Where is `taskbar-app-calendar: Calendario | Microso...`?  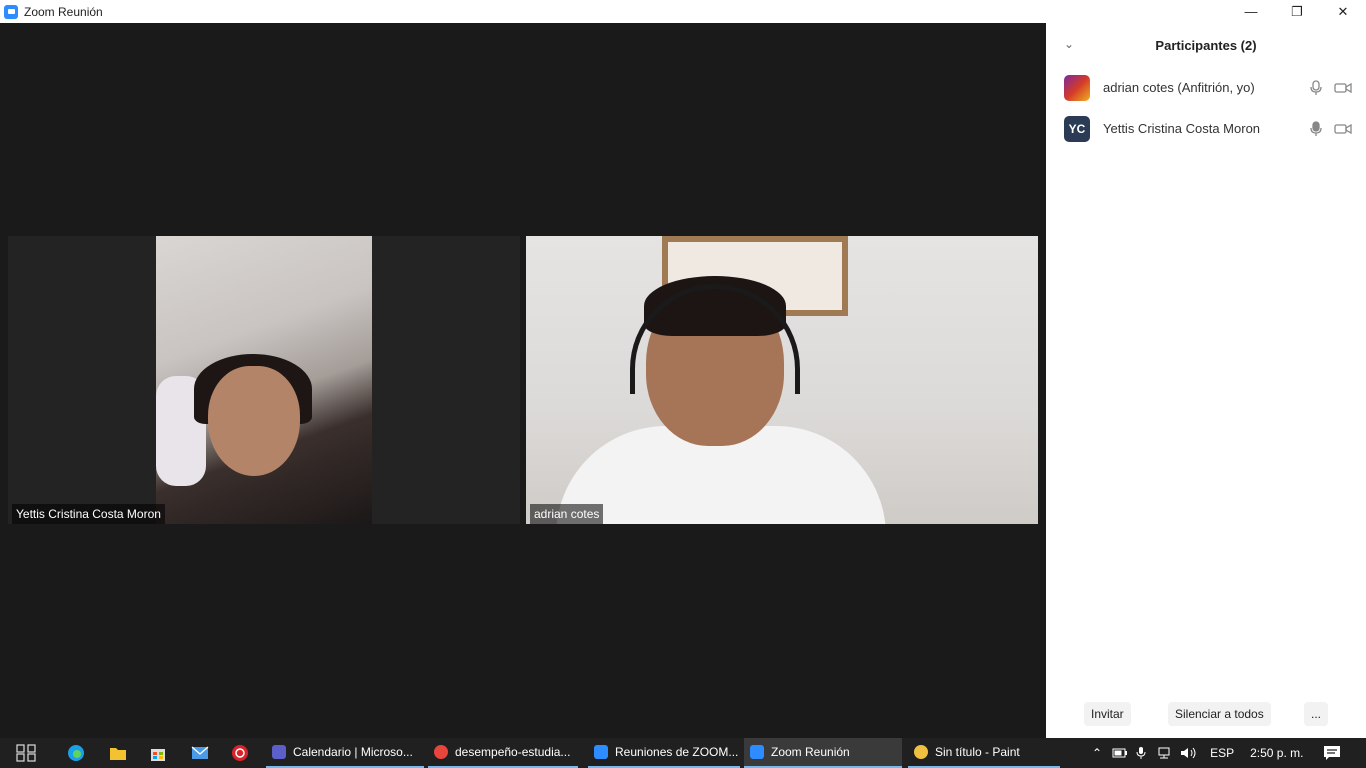 taskbar-app-calendar: Calendario | Microso... is located at coordinates (345, 753).